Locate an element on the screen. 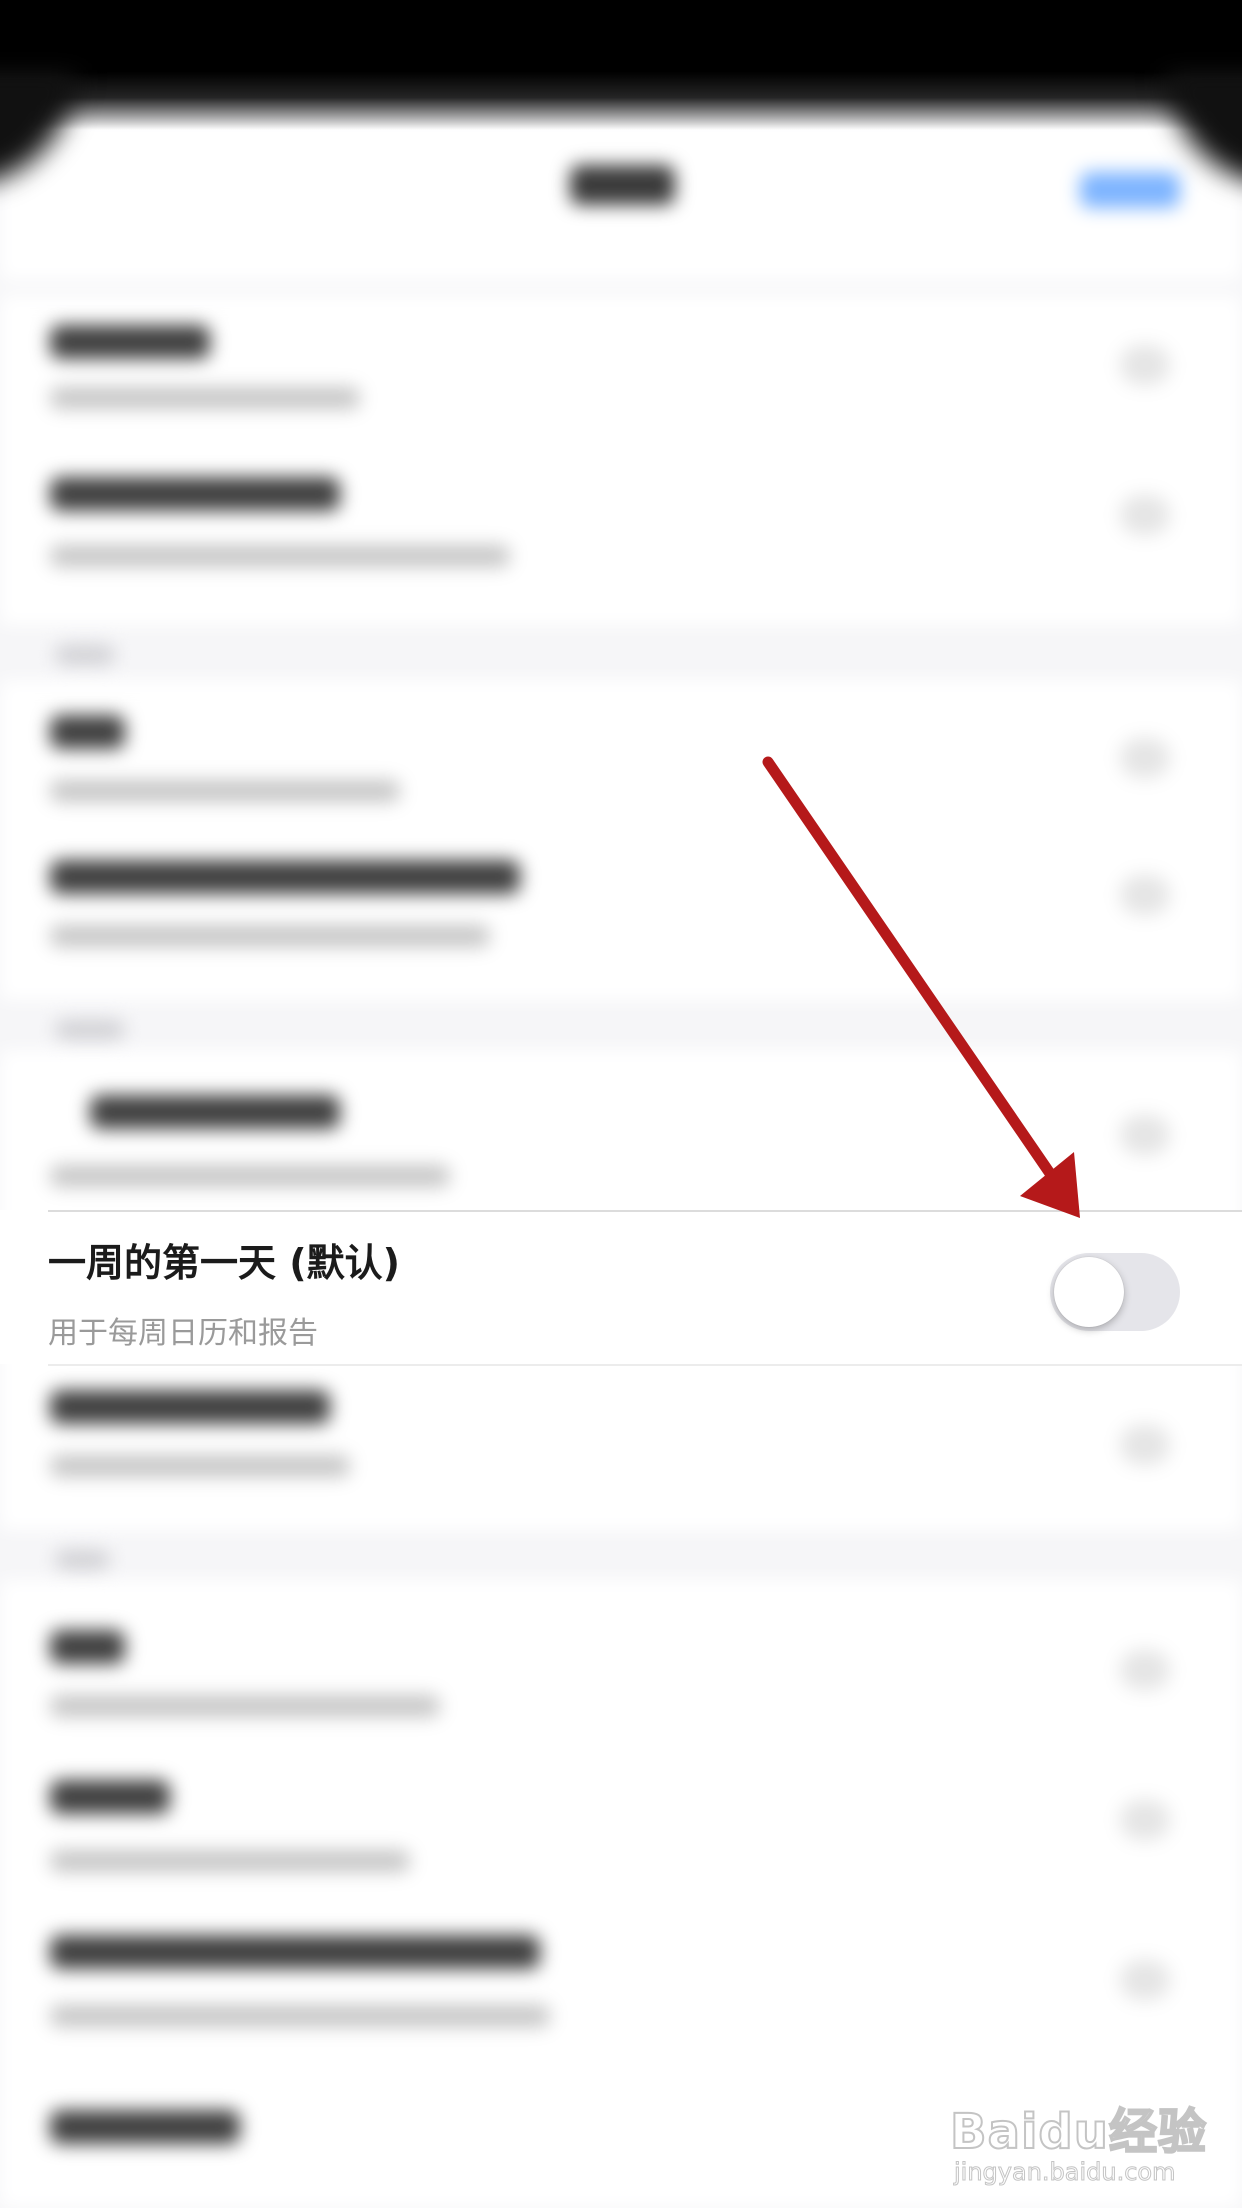 This screenshot has width=1242, height=2208. first-day-of-week-toggle is located at coordinates (1115, 1292).